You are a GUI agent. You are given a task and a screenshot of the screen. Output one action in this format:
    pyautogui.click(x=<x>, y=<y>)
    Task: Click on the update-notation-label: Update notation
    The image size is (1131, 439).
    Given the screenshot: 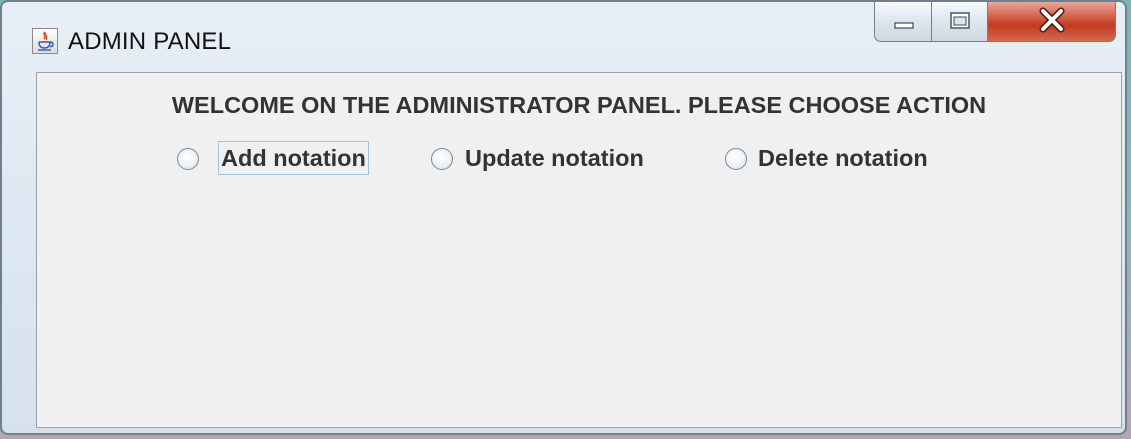 What is the action you would take?
    pyautogui.click(x=554, y=158)
    